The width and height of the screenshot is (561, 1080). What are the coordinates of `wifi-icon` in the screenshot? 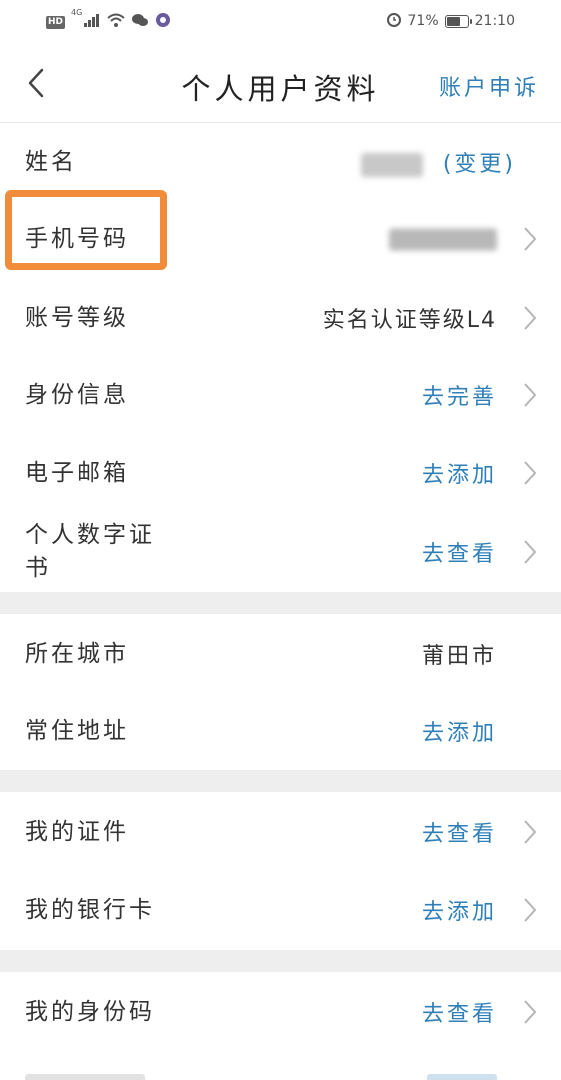 It's located at (116, 22).